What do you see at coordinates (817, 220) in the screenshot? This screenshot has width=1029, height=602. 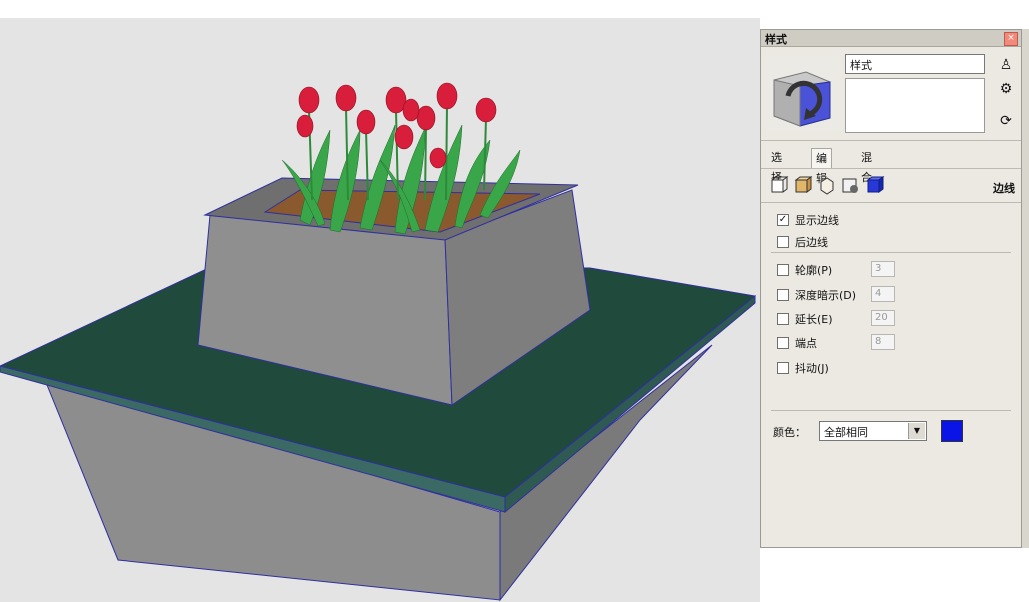 I see `checkbox-label: 显示边线` at bounding box center [817, 220].